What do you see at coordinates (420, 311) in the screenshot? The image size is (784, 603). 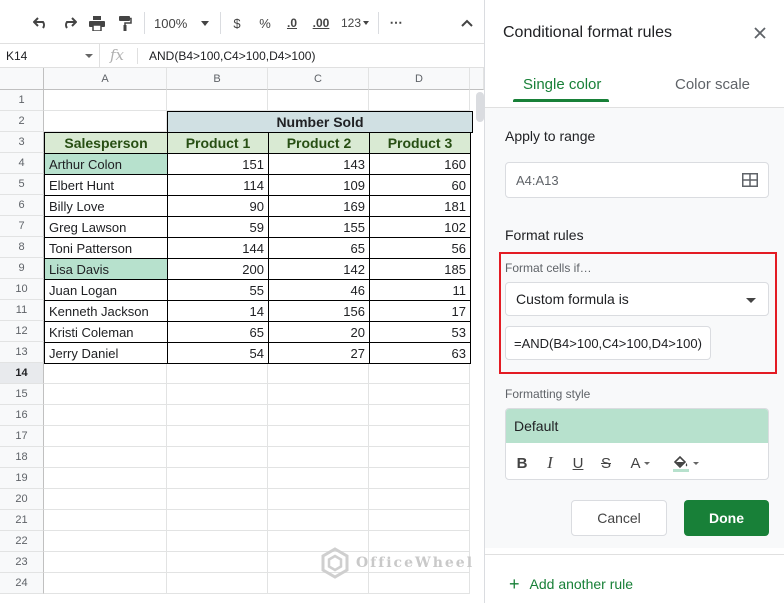 I see `sales-value-cell: 17` at bounding box center [420, 311].